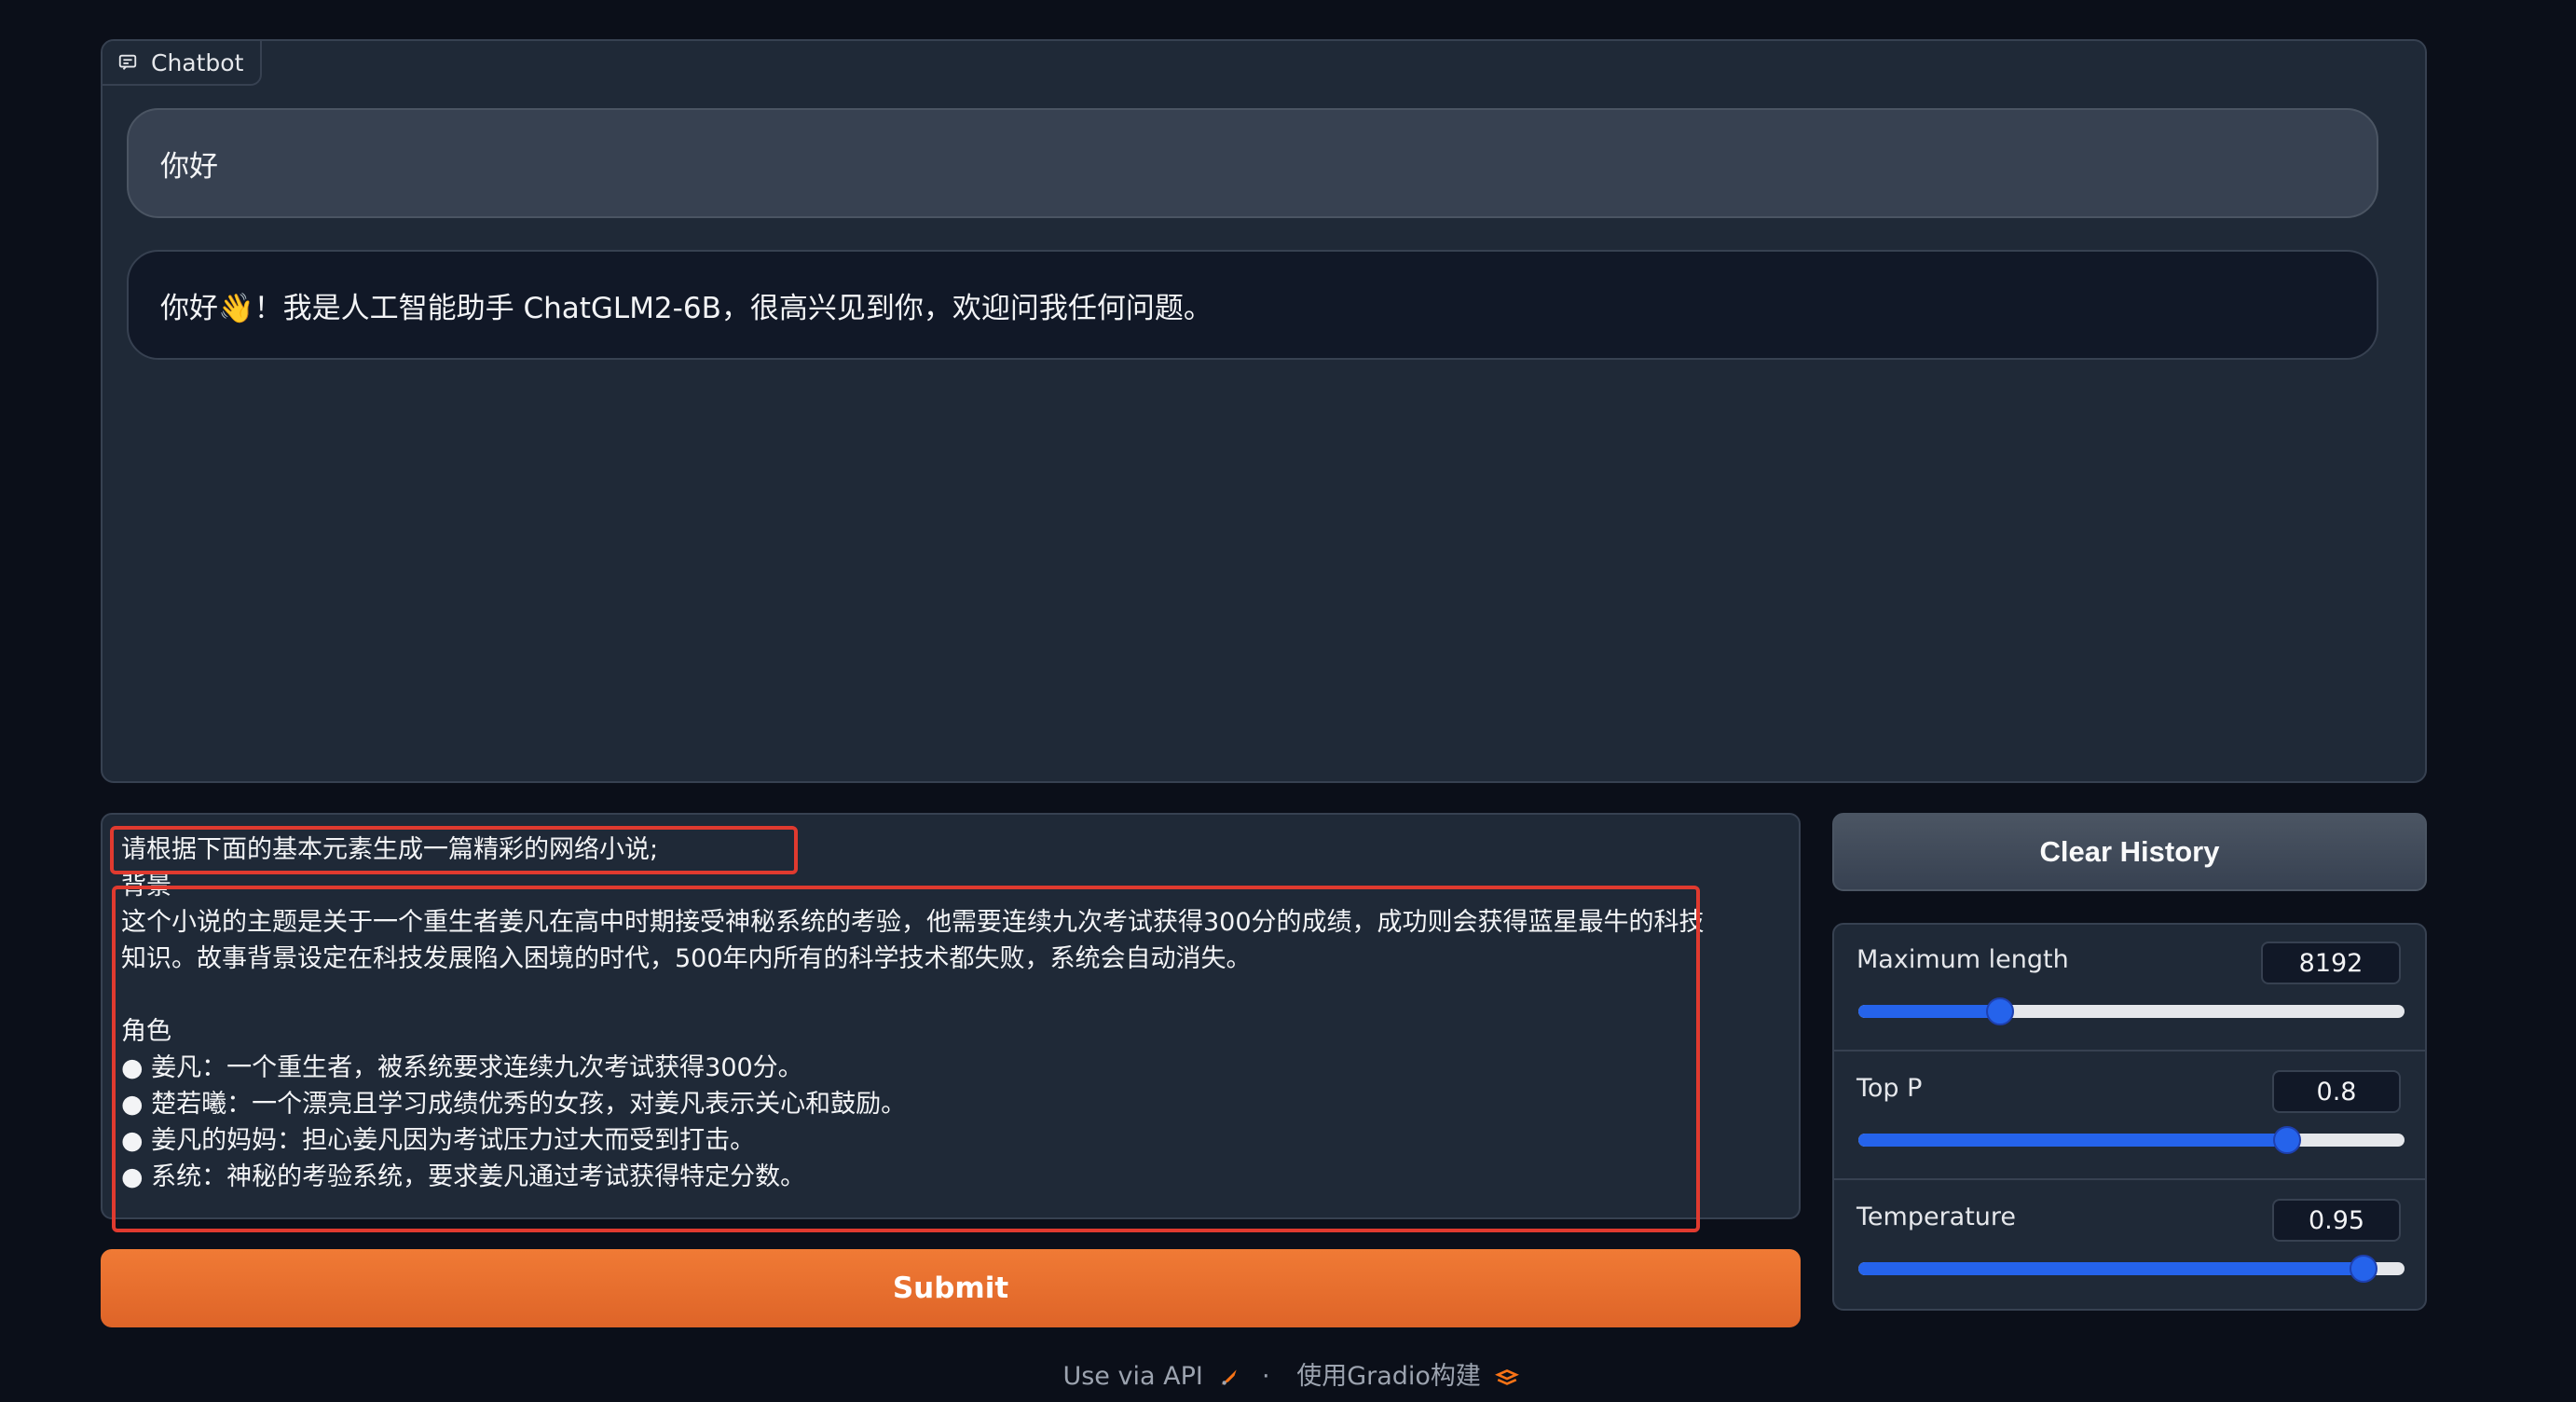  I want to click on user-message-text: 你好, so click(189, 166).